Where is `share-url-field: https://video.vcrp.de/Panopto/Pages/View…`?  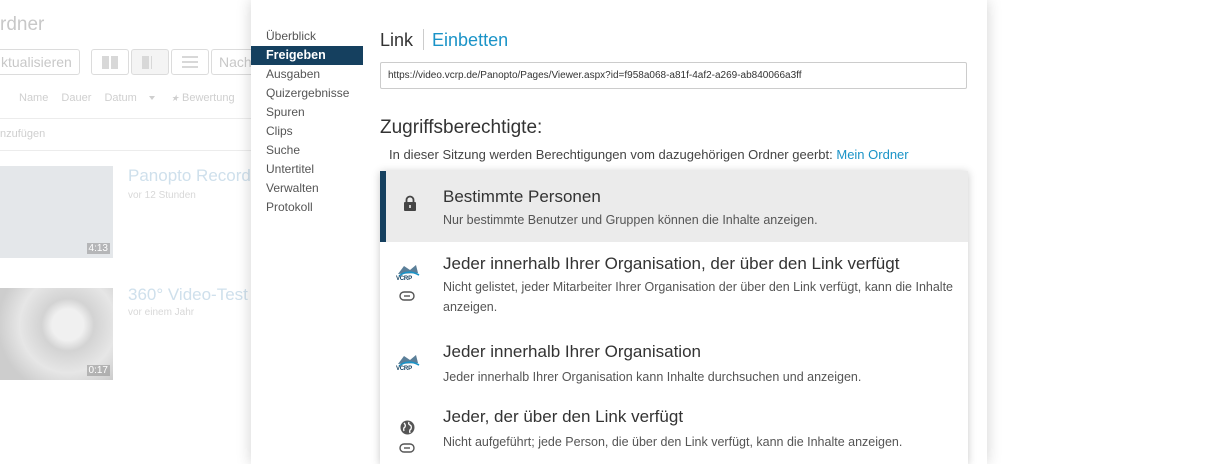 share-url-field: https://video.vcrp.de/Panopto/Pages/View… is located at coordinates (673, 75).